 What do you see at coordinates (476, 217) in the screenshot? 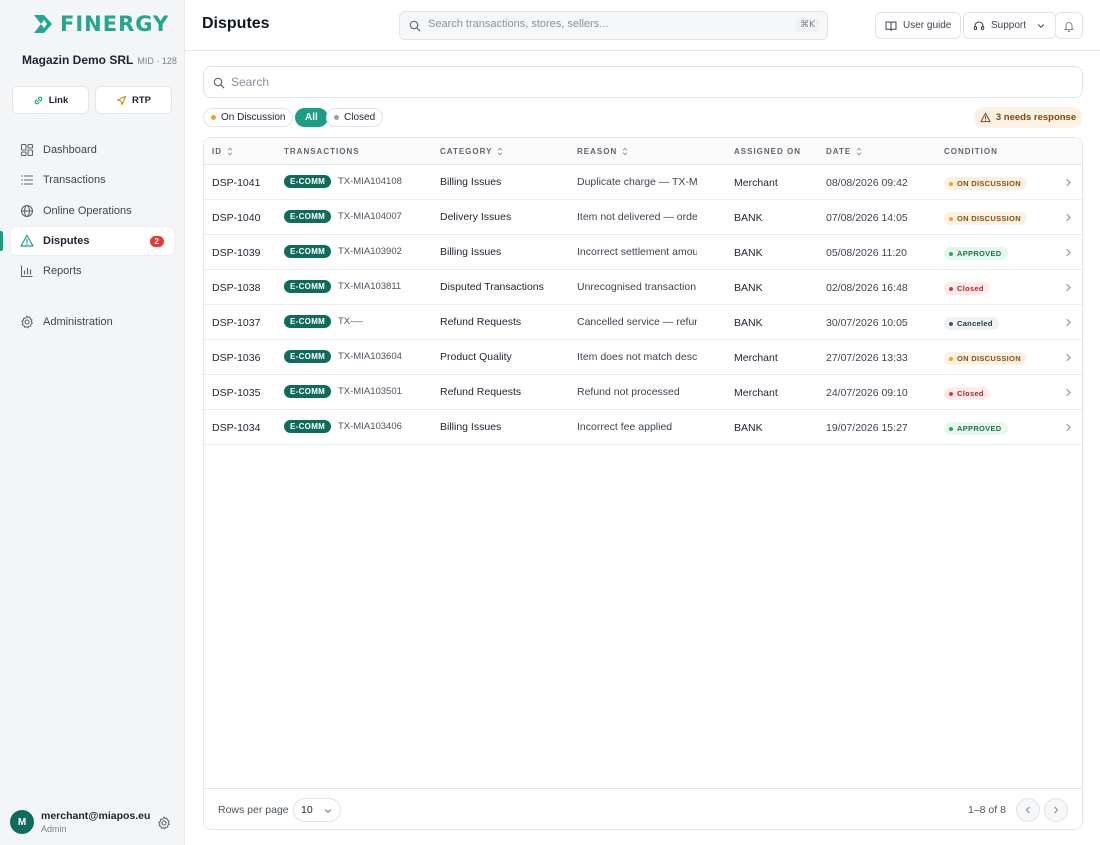
I see `category: Delivery Issues` at bounding box center [476, 217].